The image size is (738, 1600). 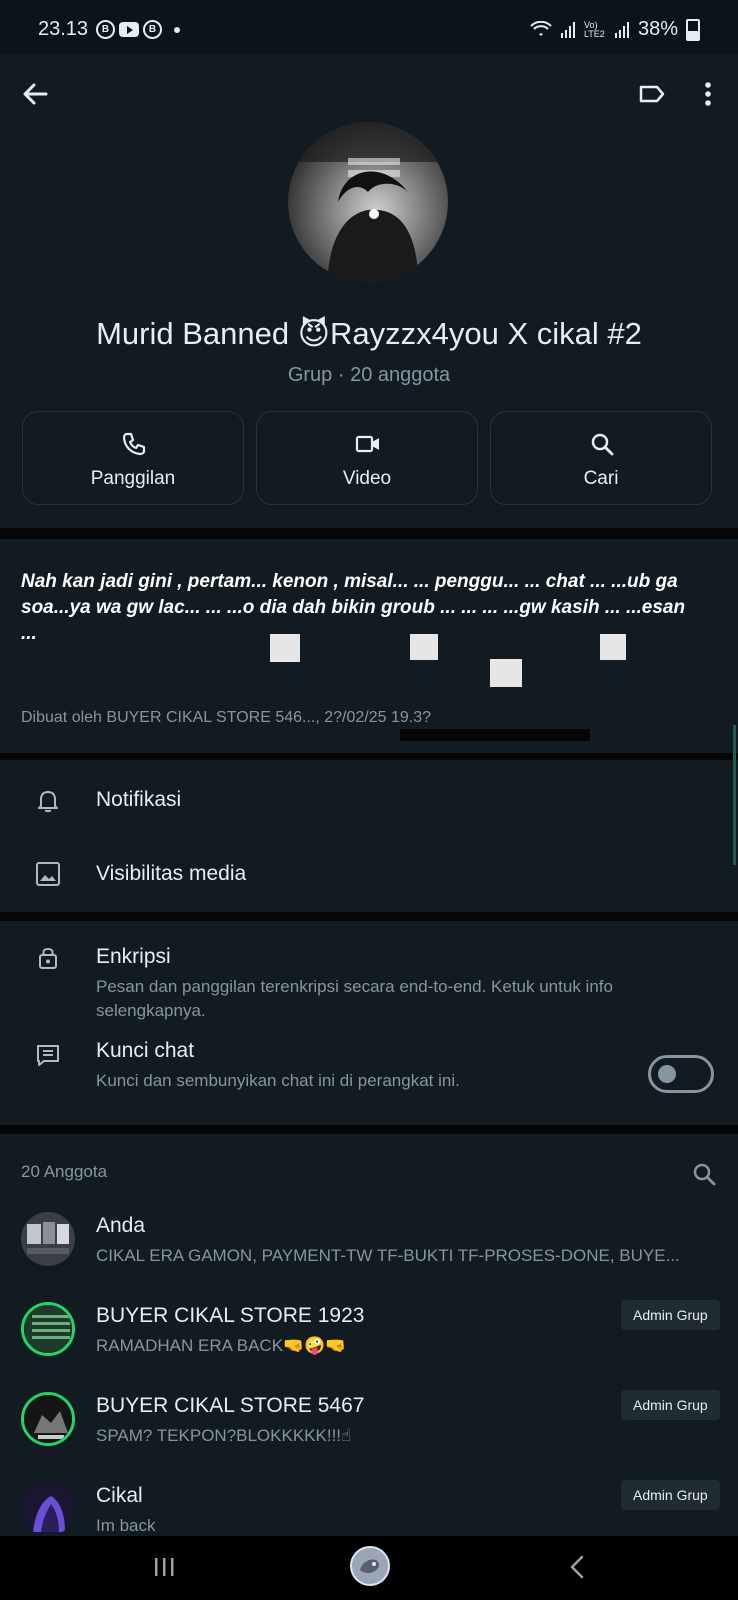 I want to click on more-options-button, so click(x=708, y=94).